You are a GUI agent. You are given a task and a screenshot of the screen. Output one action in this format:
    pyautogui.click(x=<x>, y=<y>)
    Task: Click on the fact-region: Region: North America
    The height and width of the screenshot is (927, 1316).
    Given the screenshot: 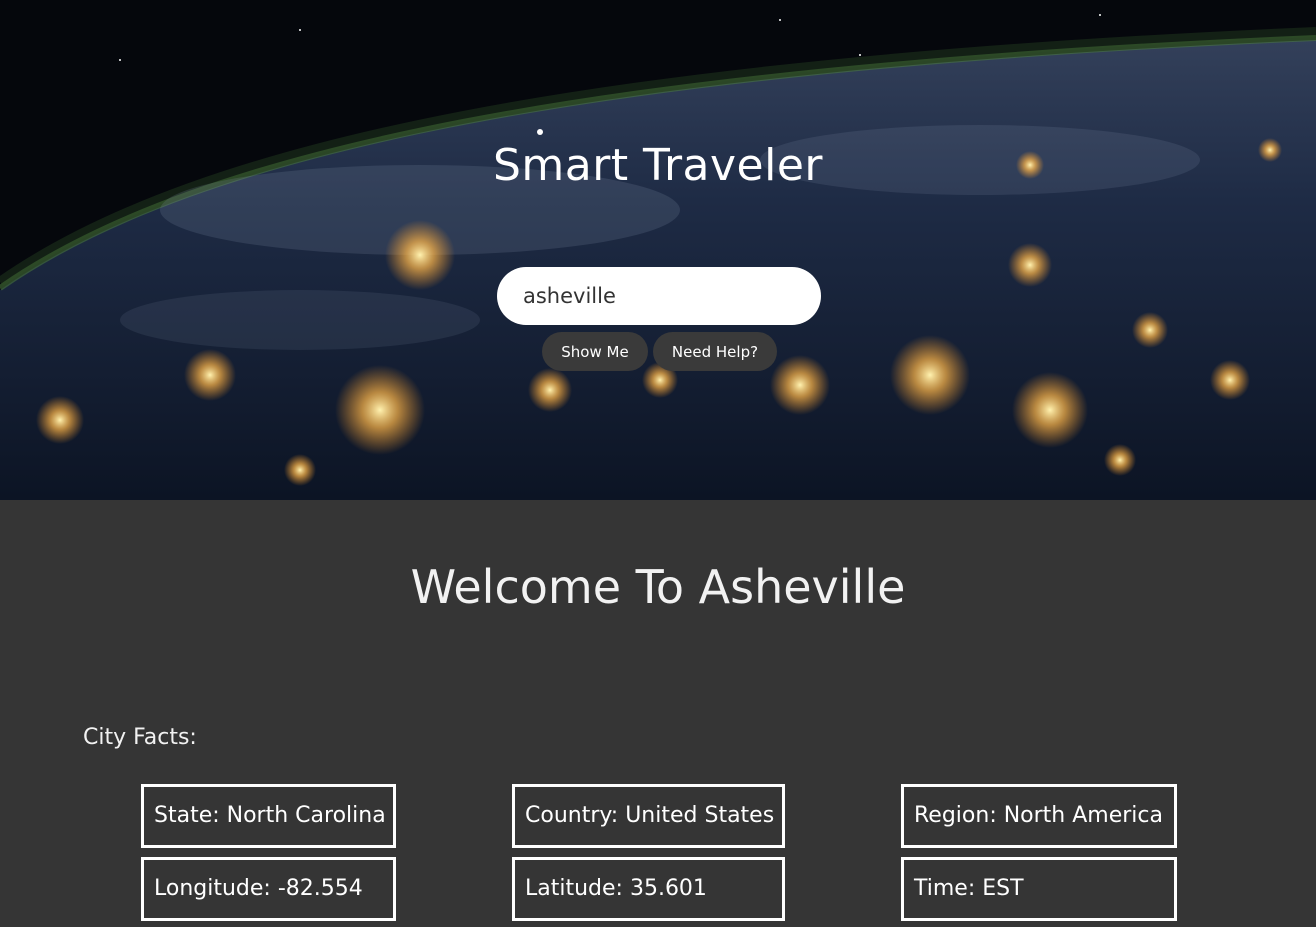 What is the action you would take?
    pyautogui.click(x=1039, y=816)
    